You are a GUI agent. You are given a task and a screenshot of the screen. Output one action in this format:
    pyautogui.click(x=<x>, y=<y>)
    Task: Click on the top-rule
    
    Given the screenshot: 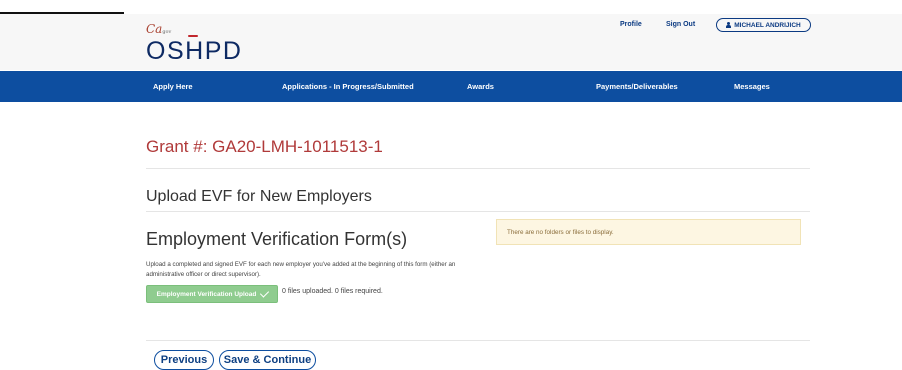 What is the action you would take?
    pyautogui.click(x=451, y=7)
    